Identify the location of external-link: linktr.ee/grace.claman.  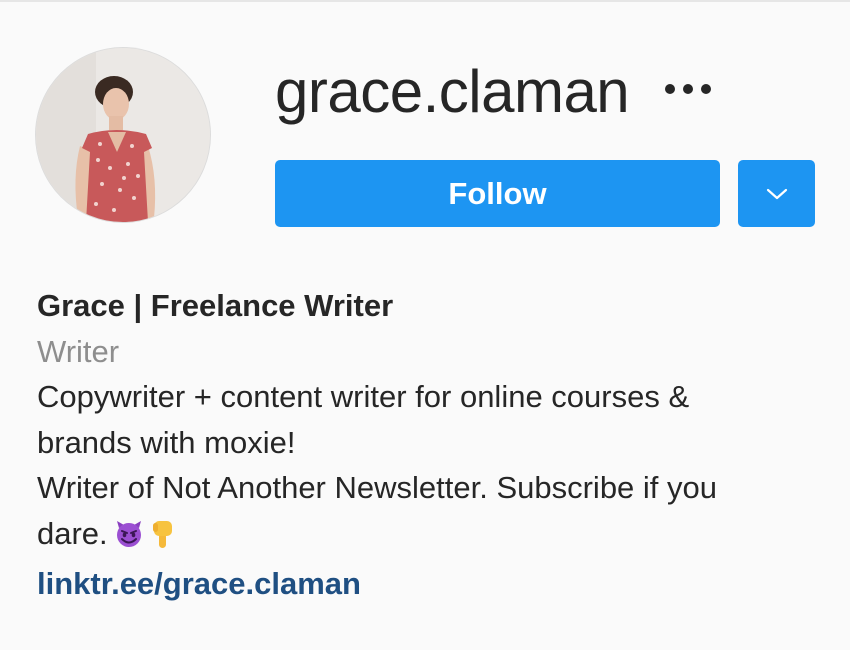
(199, 583).